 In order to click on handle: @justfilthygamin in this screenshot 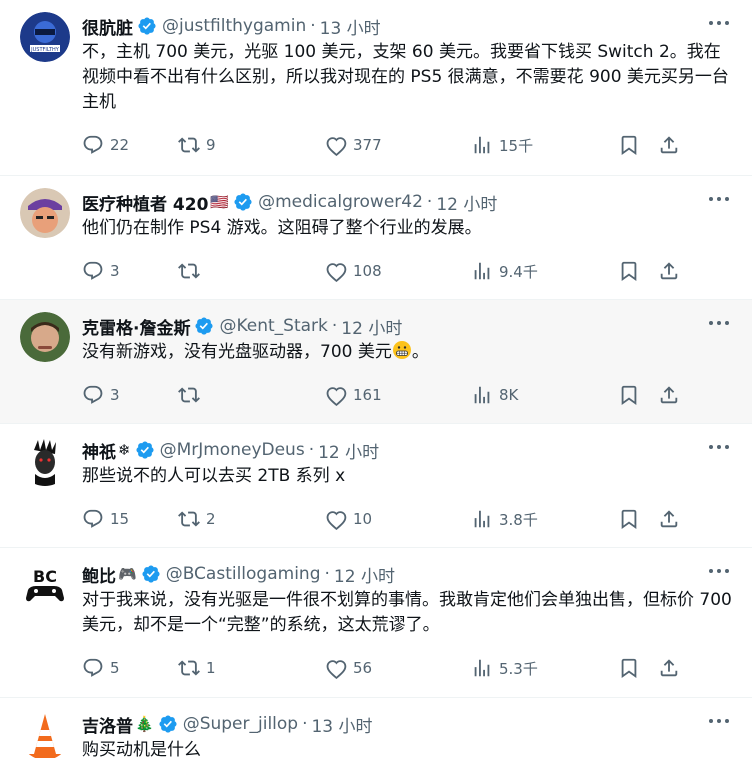, I will do `click(234, 26)`.